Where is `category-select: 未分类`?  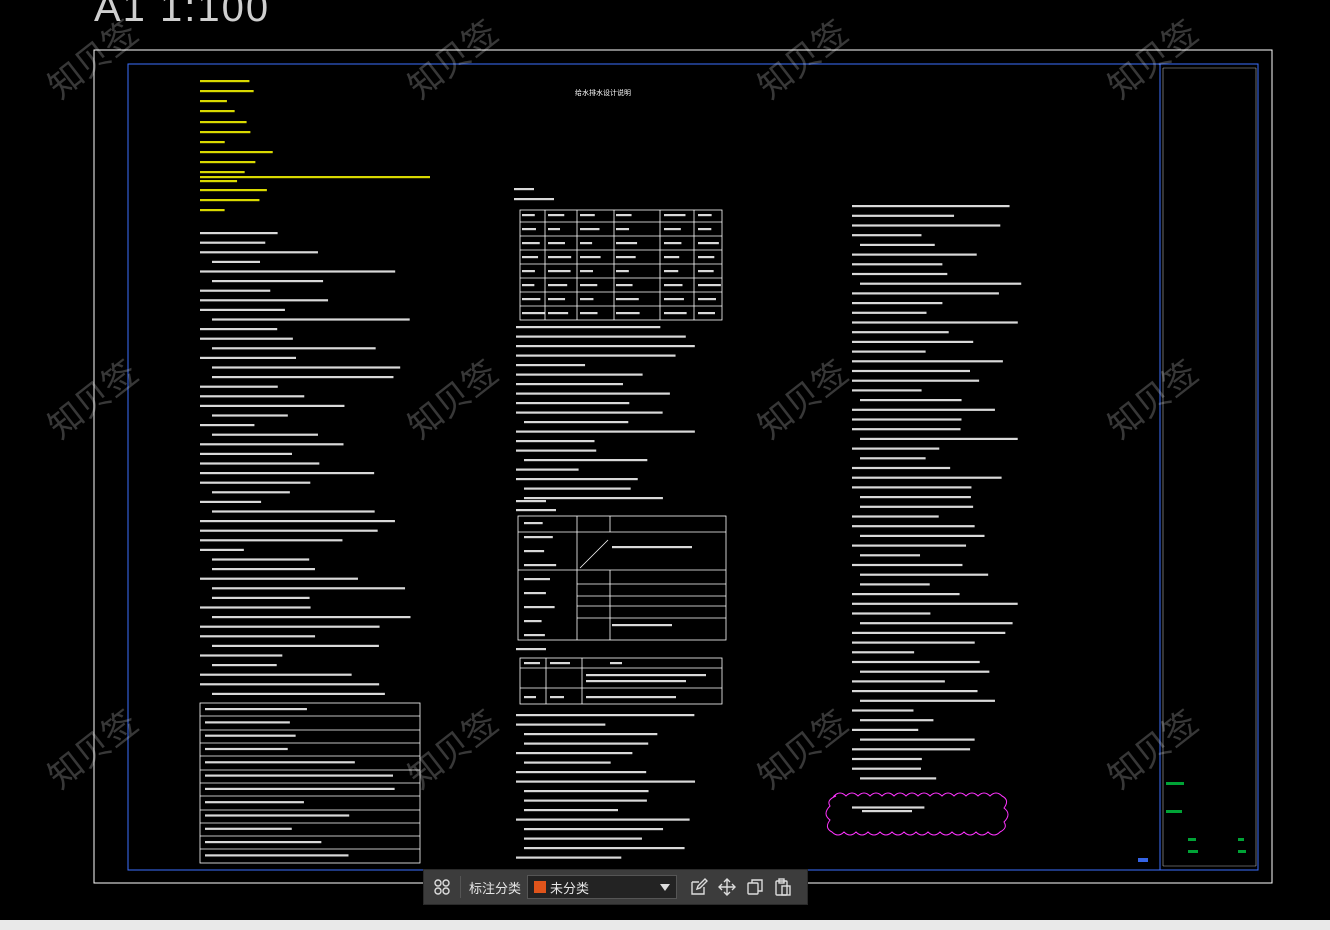 category-select: 未分类 is located at coordinates (602, 887).